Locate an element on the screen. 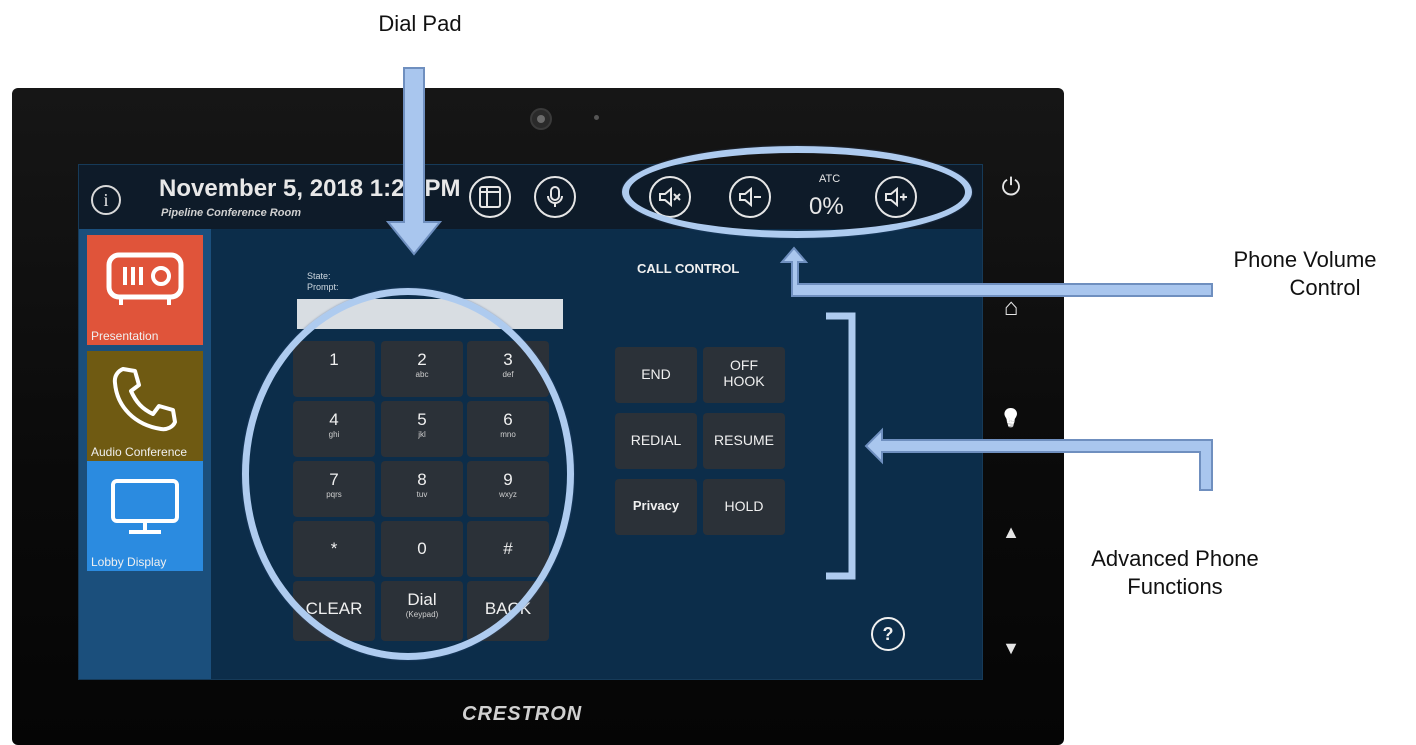 This screenshot has height=745, width=1416. projector-icon is located at coordinates (145, 278).